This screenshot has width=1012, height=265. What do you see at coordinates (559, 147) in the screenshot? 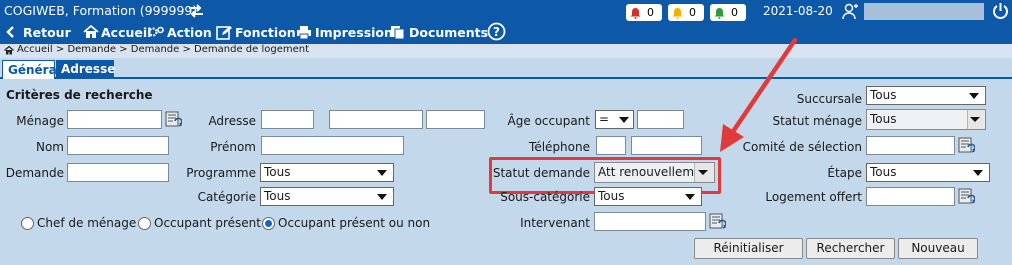
I see `label-telephone: Téléphone` at bounding box center [559, 147].